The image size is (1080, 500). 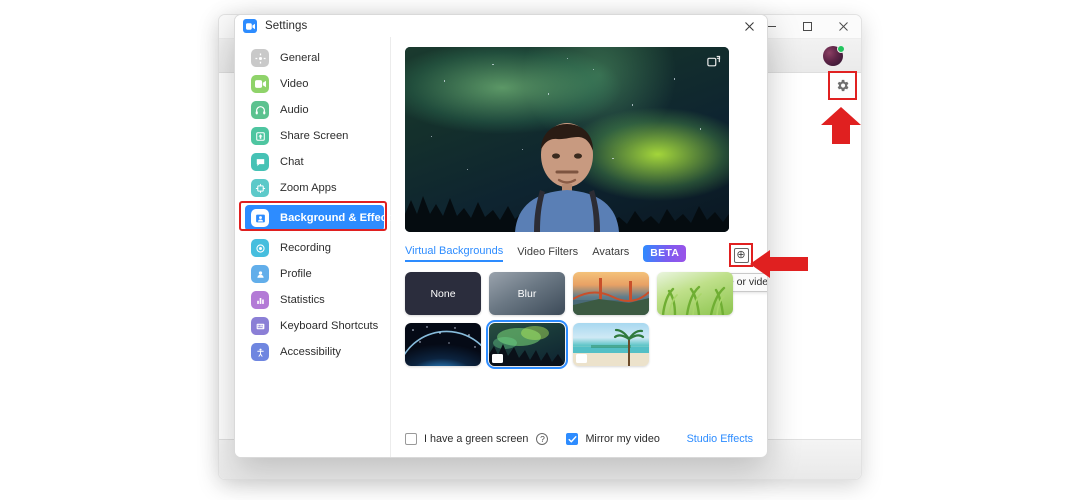 I want to click on sidebar-item-share-screen: Share Screen, so click(x=314, y=136).